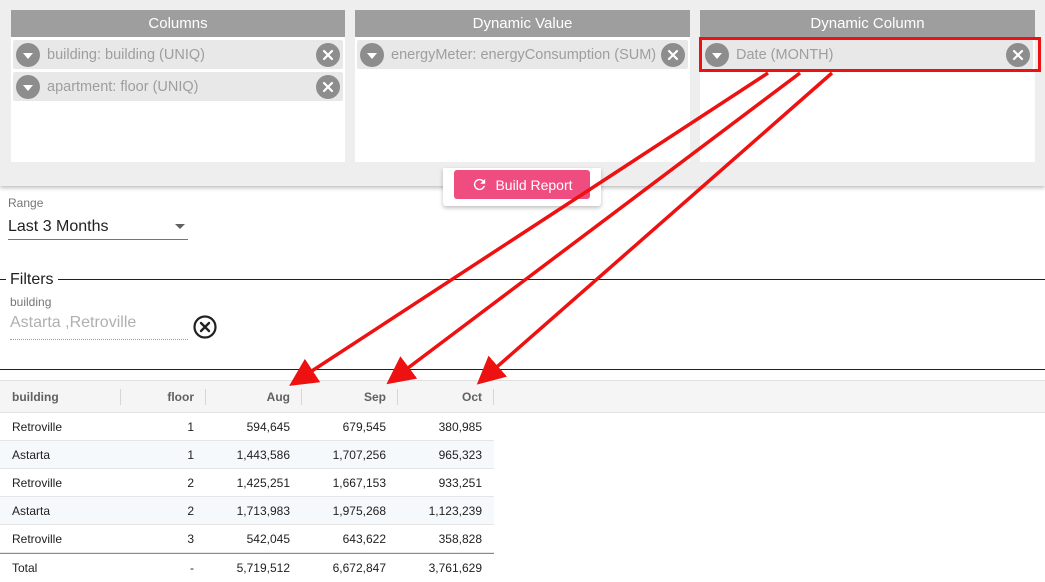 Image resolution: width=1045 pixels, height=582 pixels. What do you see at coordinates (460, 539) in the screenshot?
I see `cell-oct: 358,828` at bounding box center [460, 539].